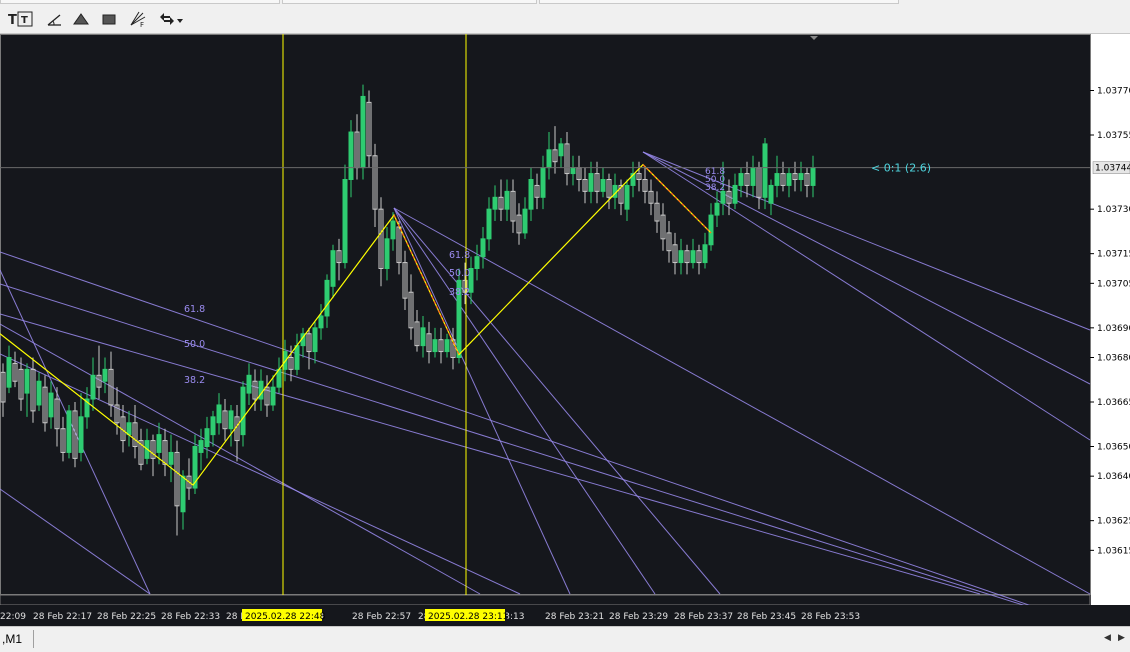  What do you see at coordinates (468, 617) in the screenshot?
I see `vline-date-text: 2025.02.28 23:11` at bounding box center [468, 617].